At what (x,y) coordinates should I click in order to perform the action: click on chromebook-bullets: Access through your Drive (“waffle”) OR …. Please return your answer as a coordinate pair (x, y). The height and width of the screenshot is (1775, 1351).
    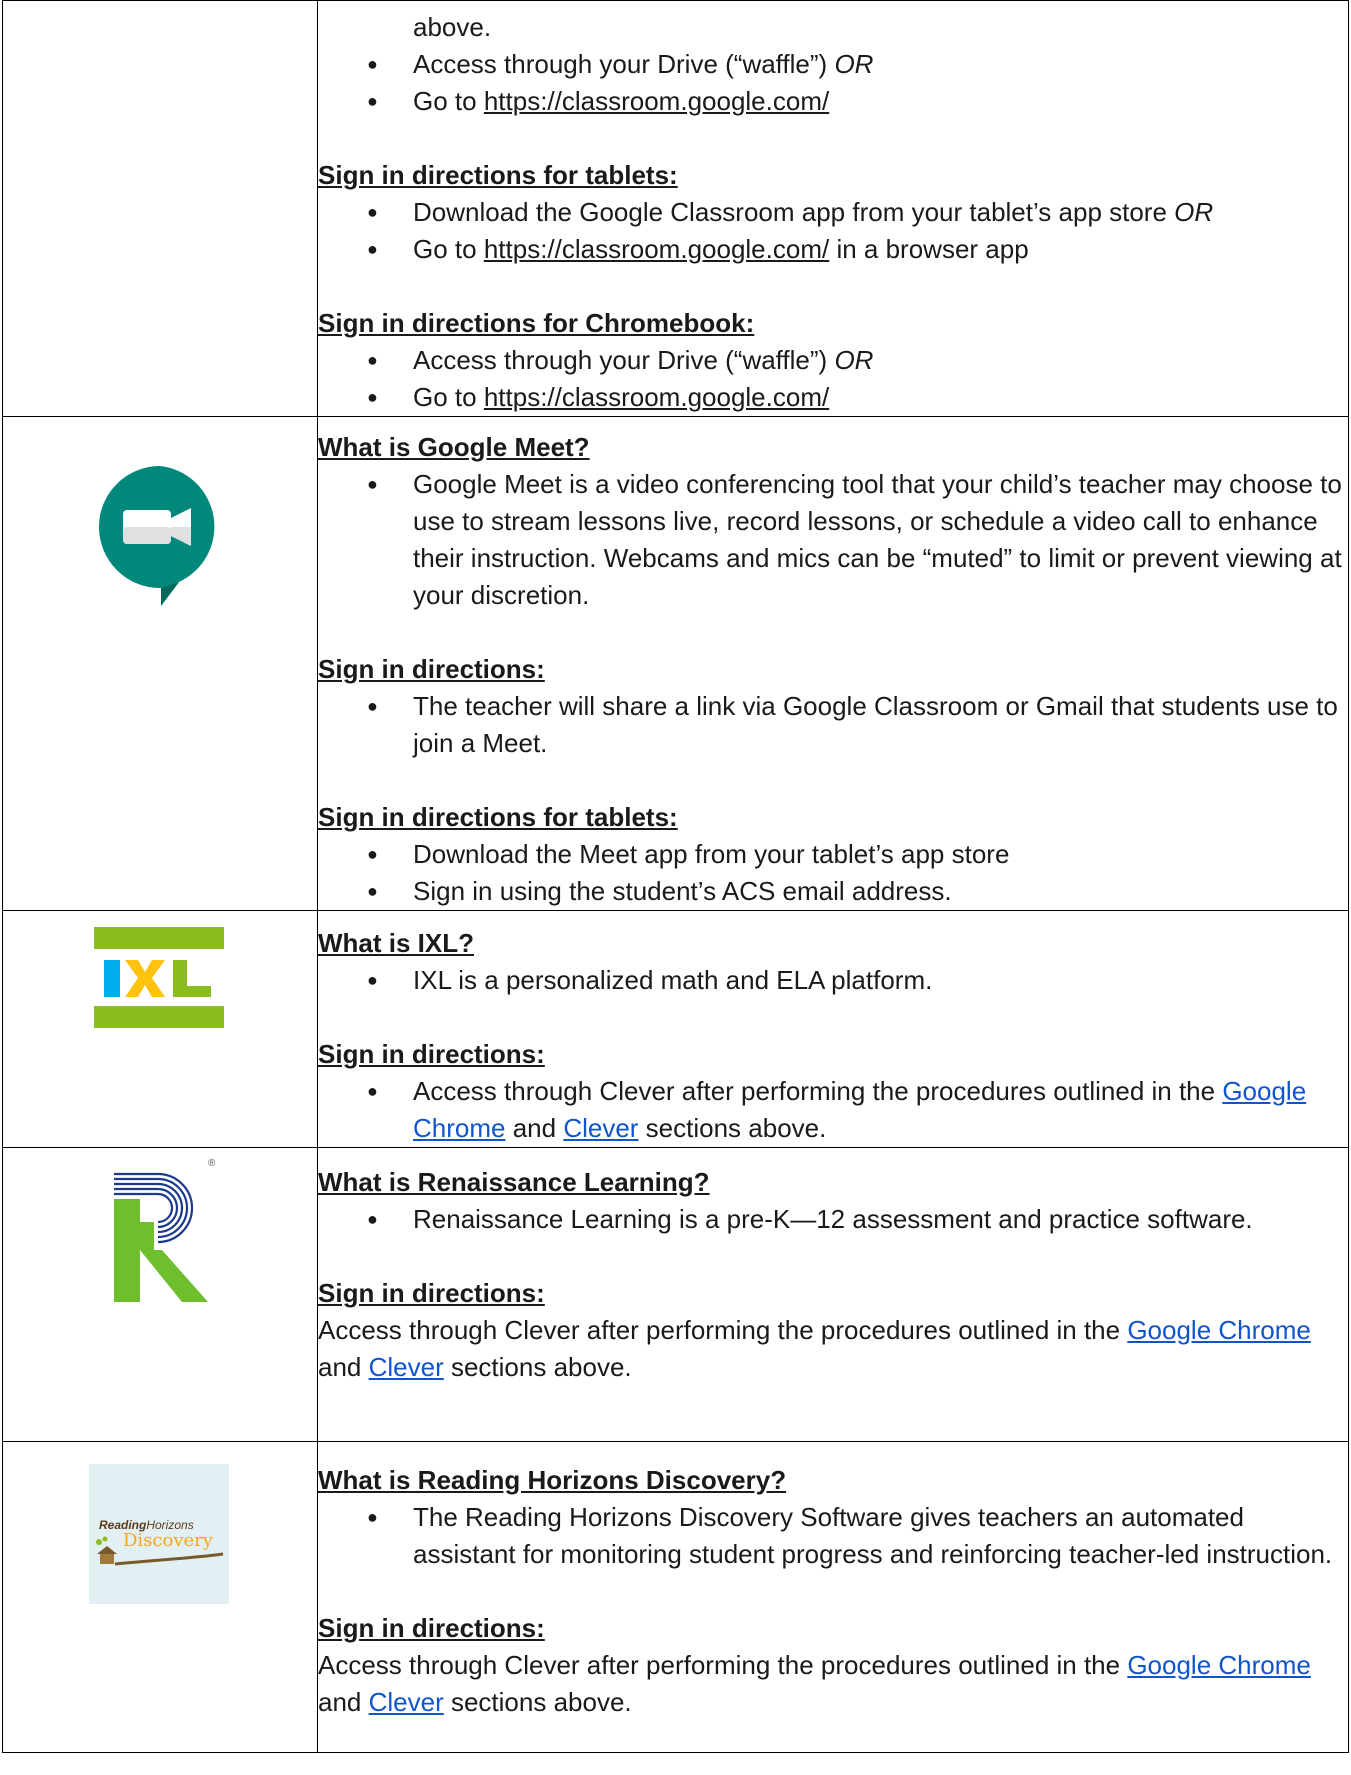
    Looking at the image, I should click on (833, 379).